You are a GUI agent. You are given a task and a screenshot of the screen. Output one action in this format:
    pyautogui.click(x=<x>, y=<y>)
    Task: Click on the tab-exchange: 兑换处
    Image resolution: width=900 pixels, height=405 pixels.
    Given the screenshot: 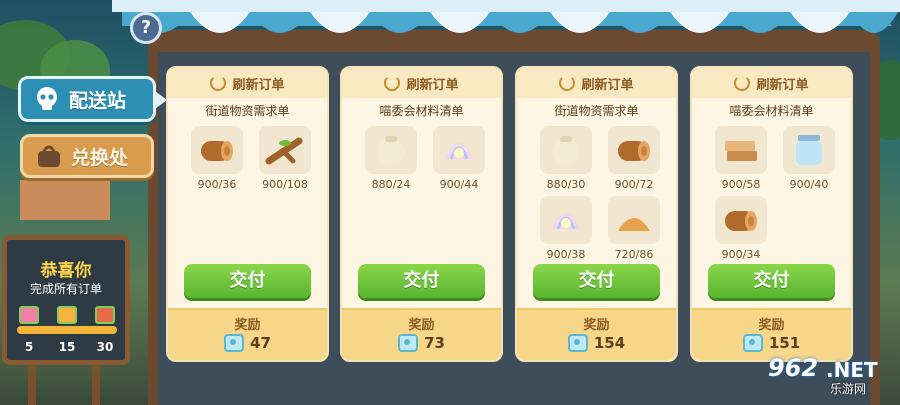 What is the action you would take?
    pyautogui.click(x=87, y=156)
    